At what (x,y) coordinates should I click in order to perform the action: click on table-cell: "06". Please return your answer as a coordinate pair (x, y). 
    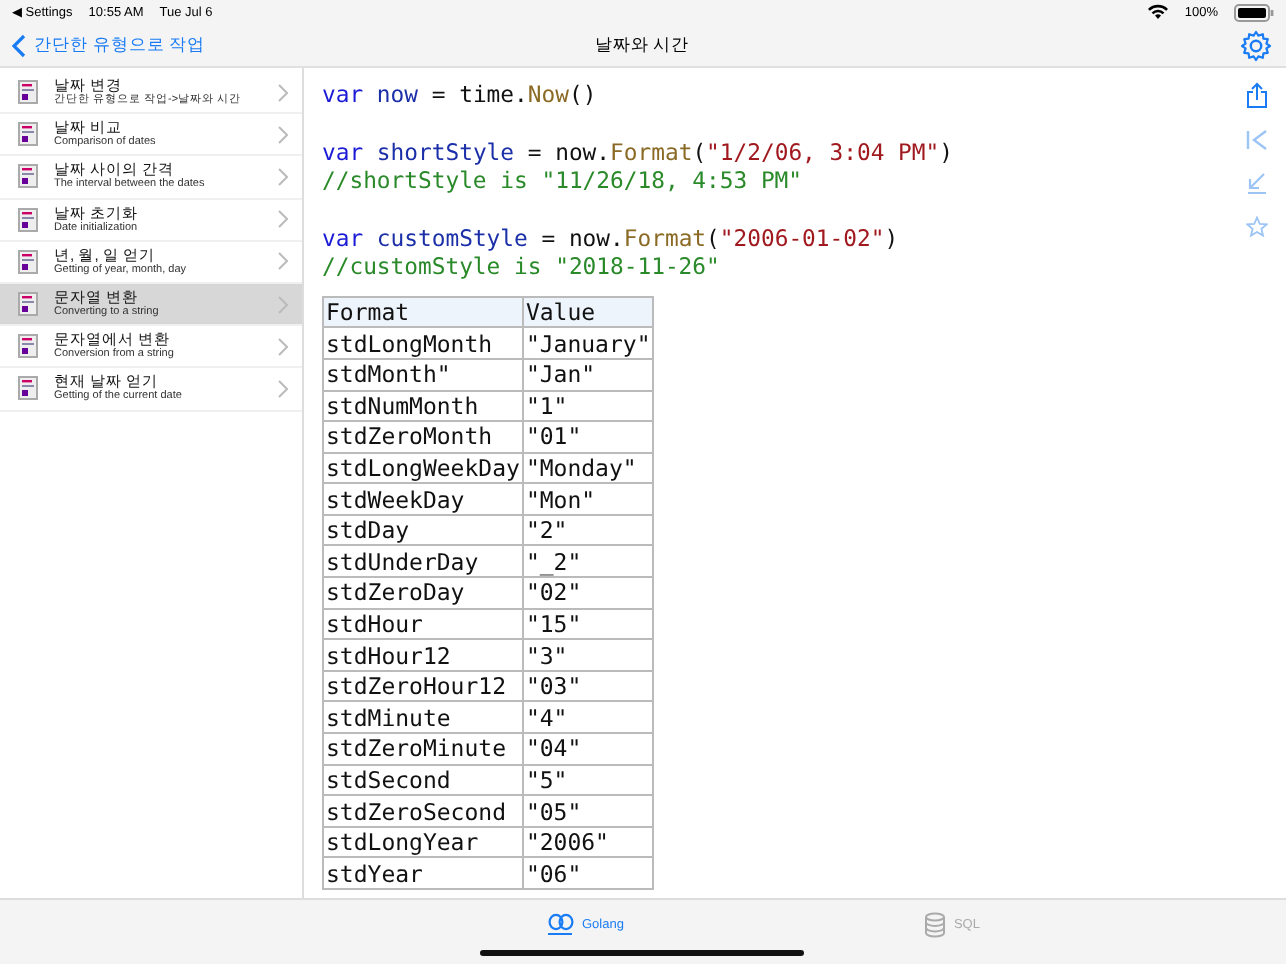
    Looking at the image, I should click on (588, 873).